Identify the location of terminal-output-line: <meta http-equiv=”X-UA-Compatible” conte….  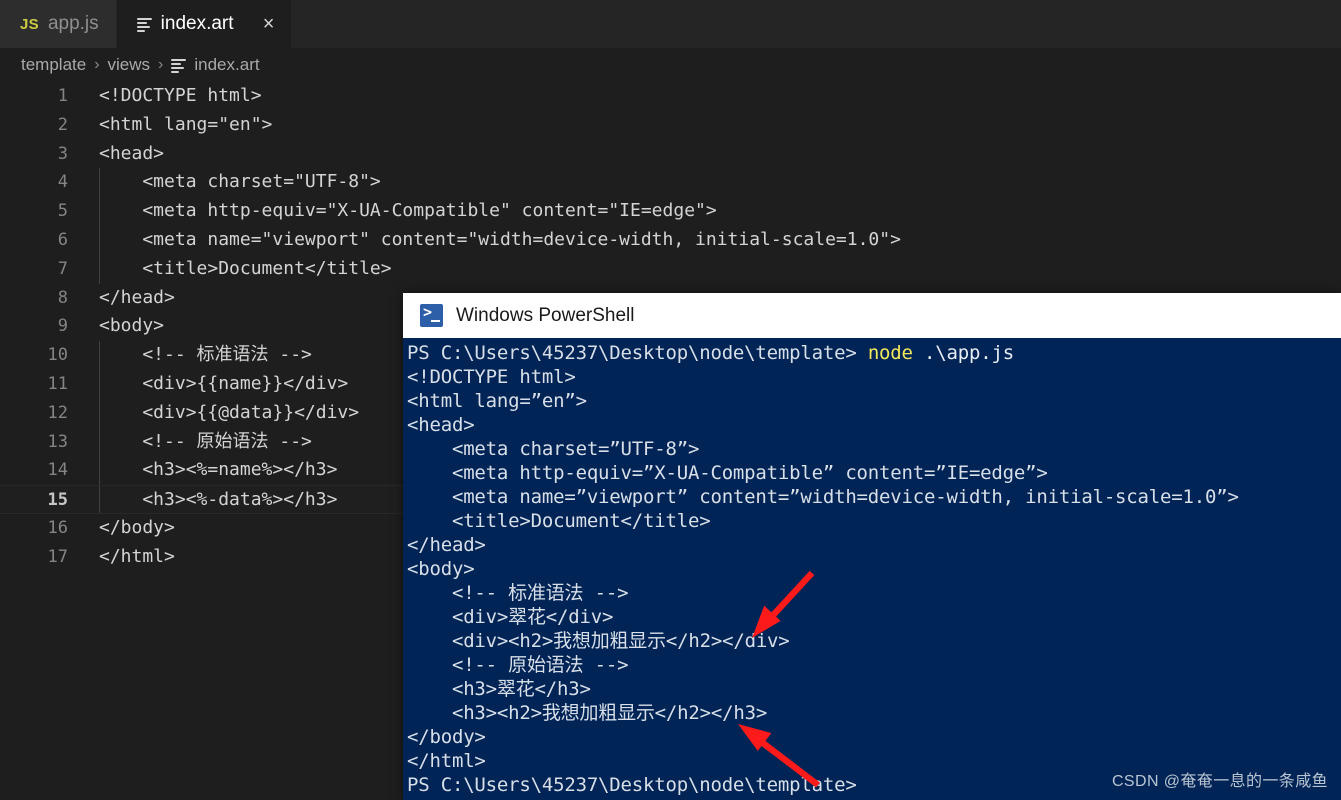
(727, 473).